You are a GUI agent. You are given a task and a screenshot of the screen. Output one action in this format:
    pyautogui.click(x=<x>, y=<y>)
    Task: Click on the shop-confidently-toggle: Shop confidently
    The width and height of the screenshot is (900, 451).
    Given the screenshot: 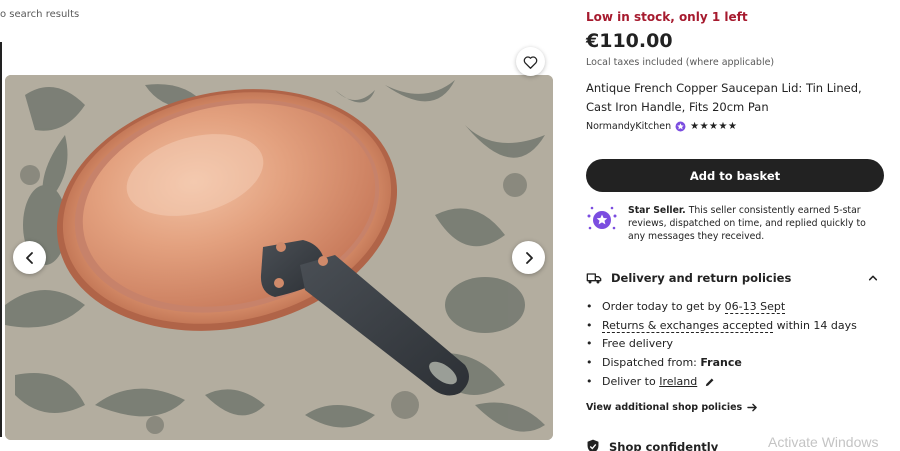 What is the action you would take?
    pyautogui.click(x=652, y=445)
    